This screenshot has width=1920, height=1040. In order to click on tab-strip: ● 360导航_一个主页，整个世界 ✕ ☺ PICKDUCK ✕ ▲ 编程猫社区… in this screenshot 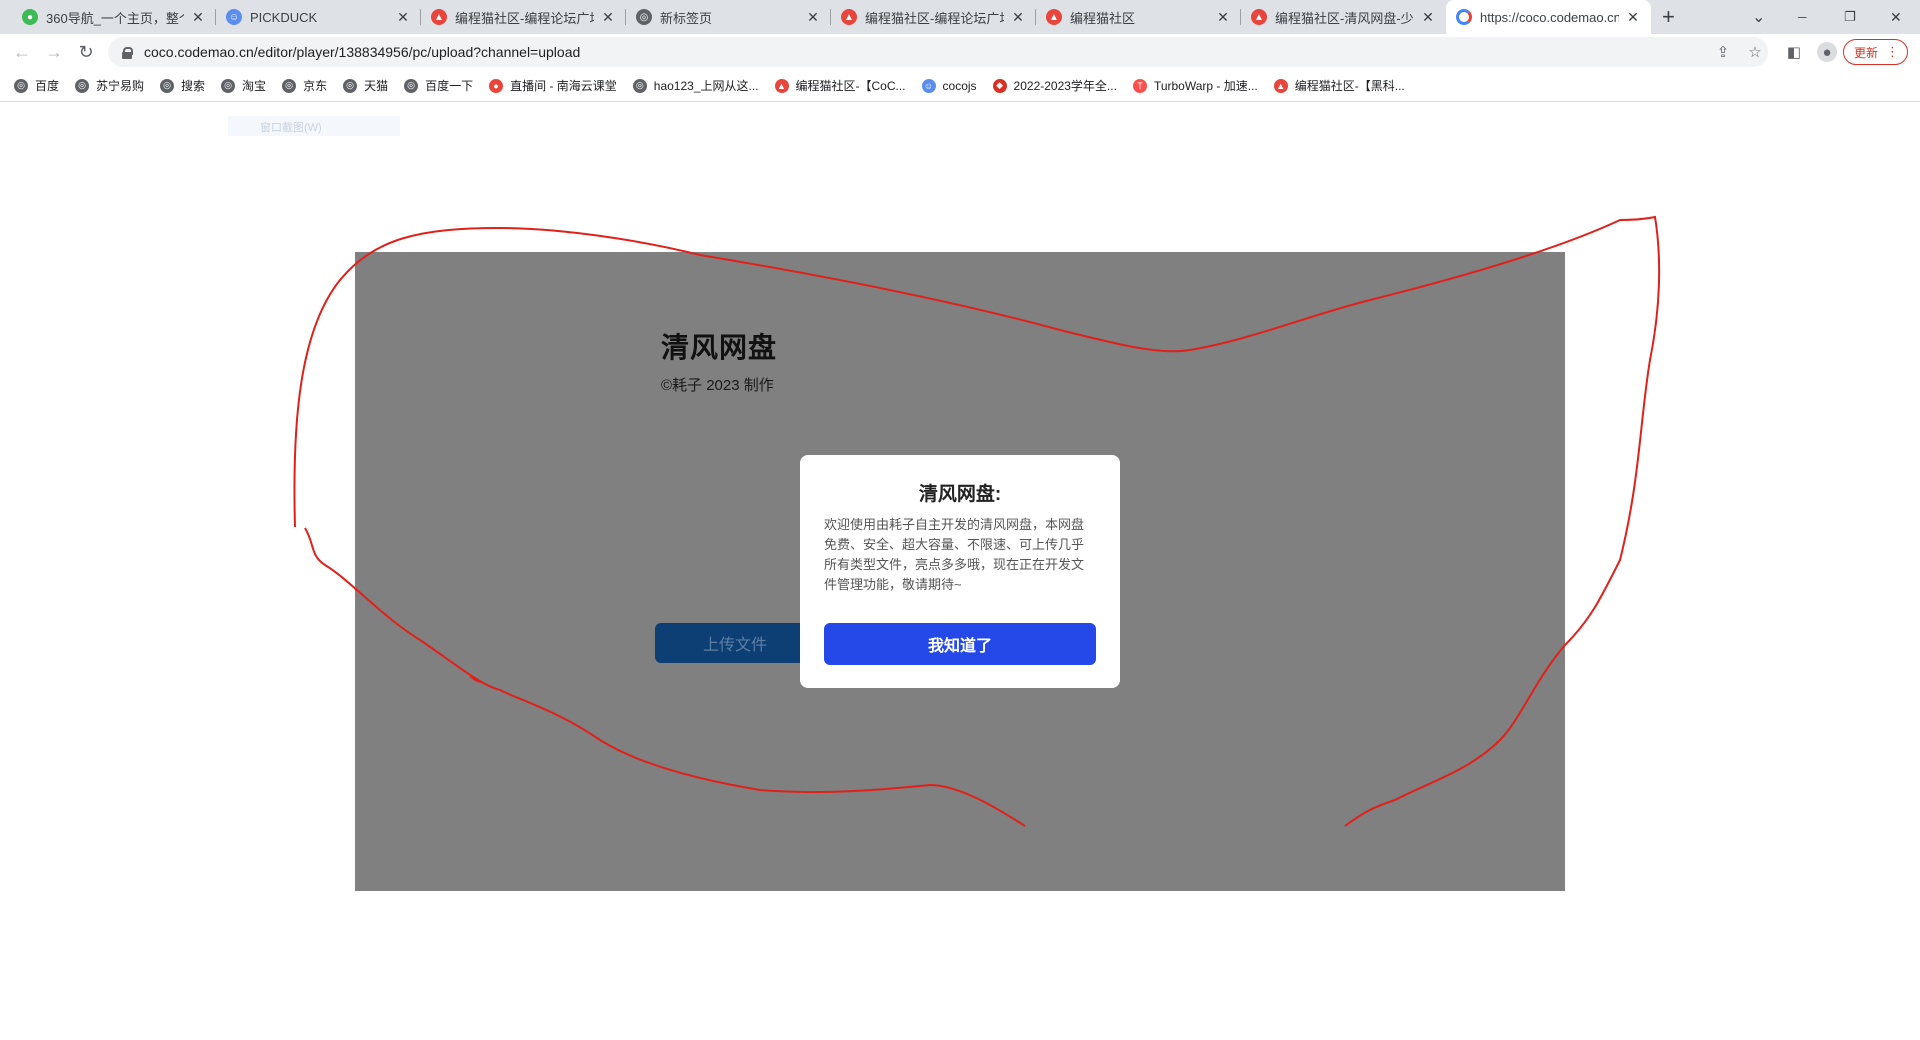, I will do `click(960, 17)`.